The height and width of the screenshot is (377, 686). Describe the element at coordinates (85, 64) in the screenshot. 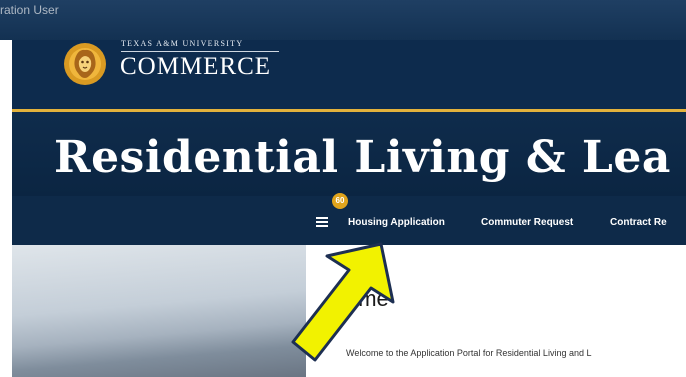

I see `lion-logo-icon` at that location.